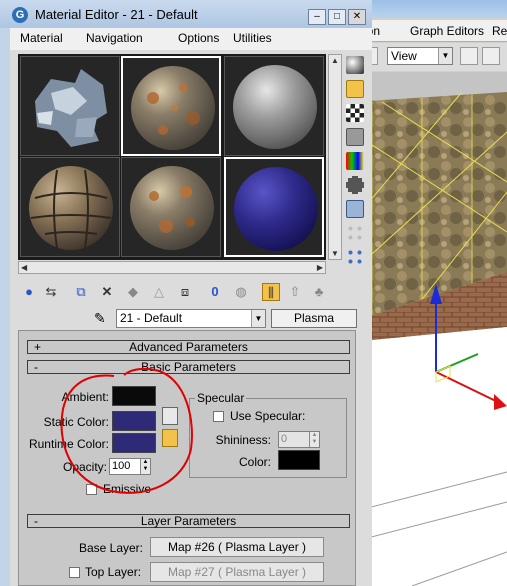  I want to click on material-name-dropdown: 21 - Default ▼, so click(191, 318).